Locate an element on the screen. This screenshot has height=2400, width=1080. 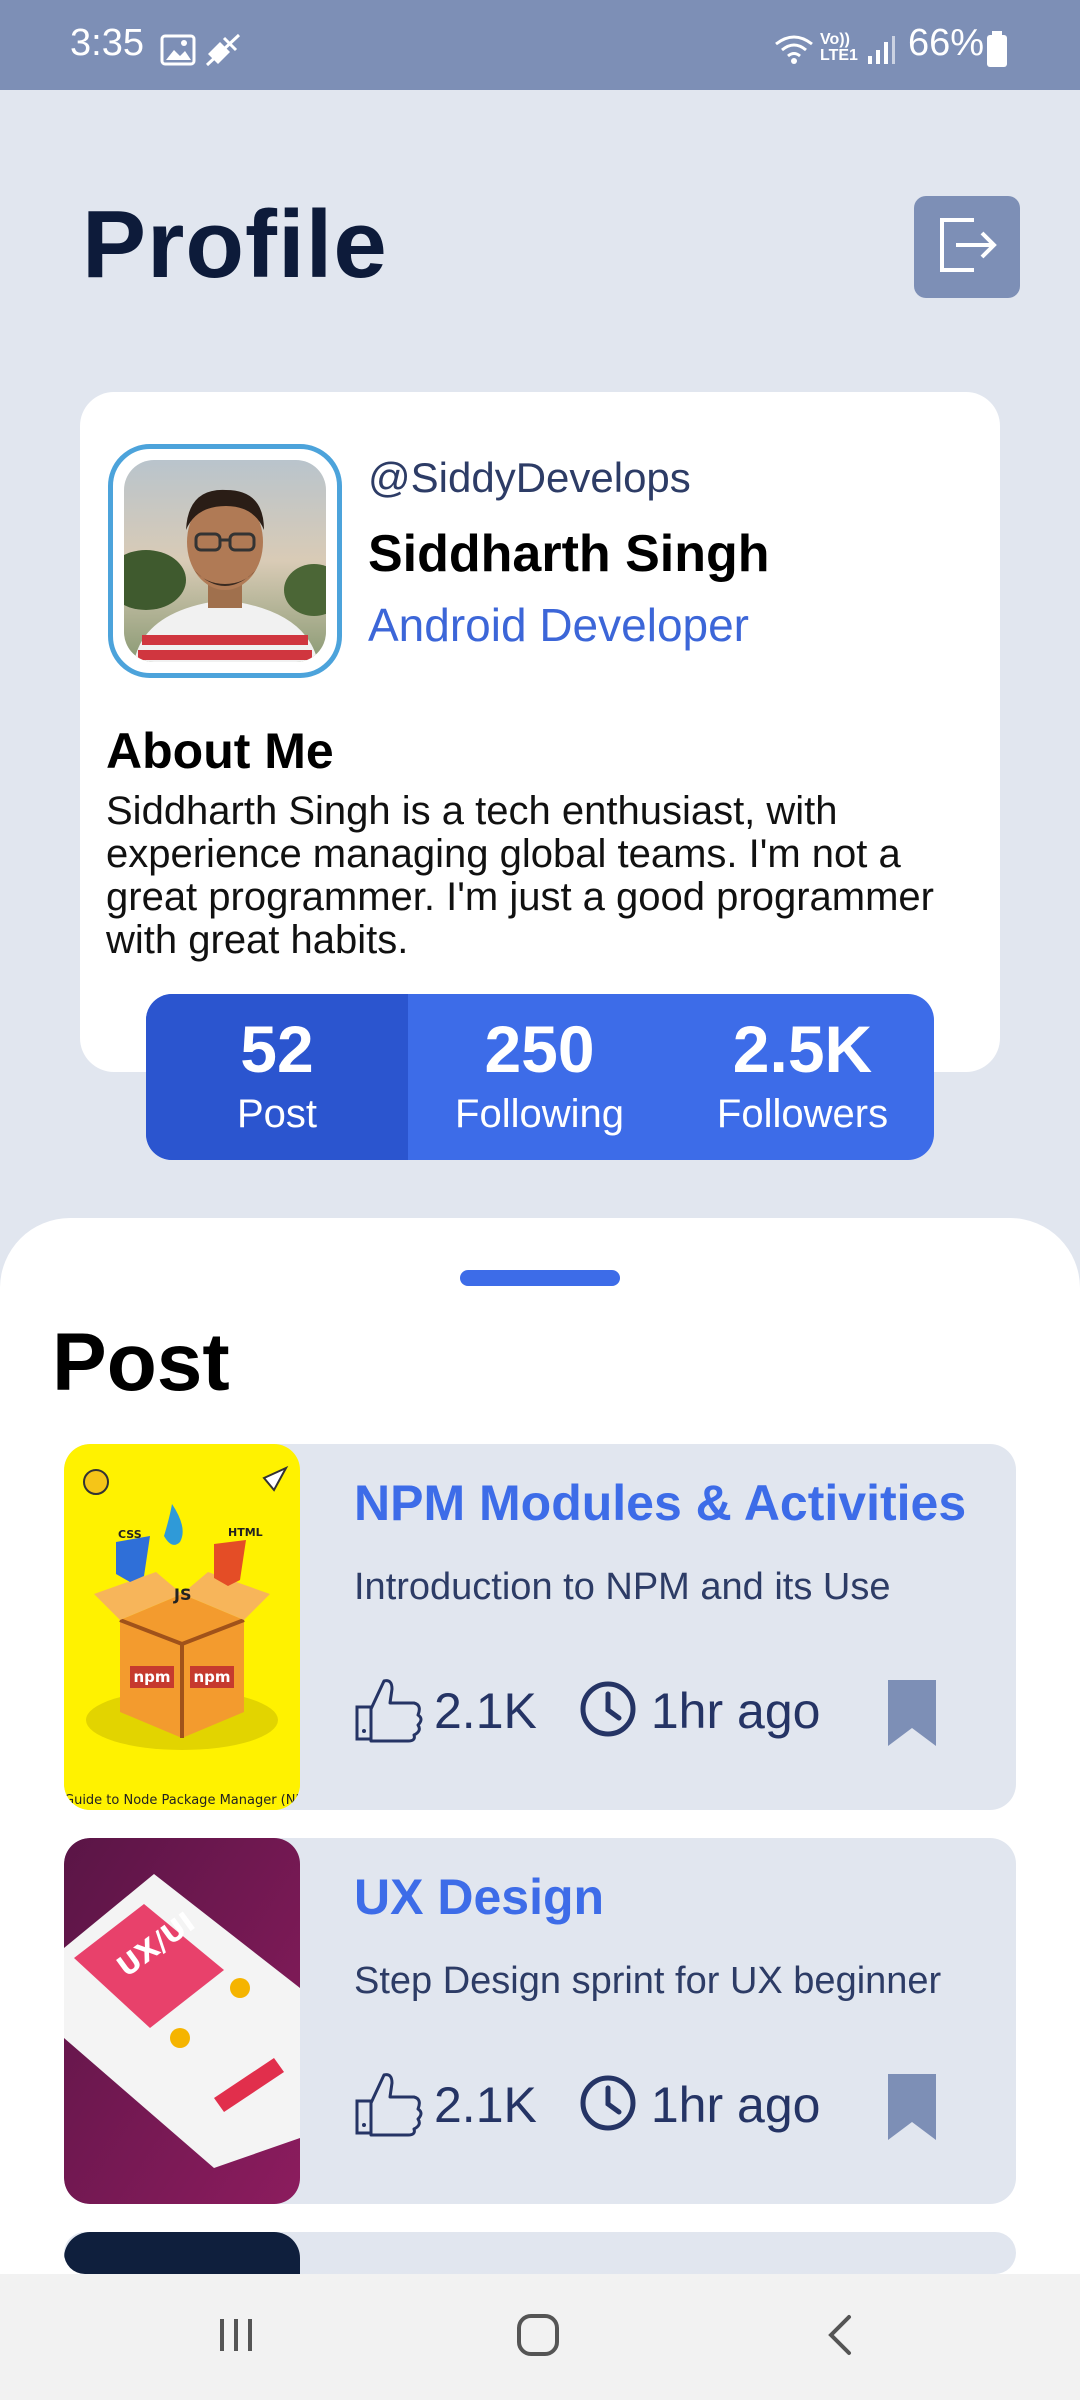
stat-following: 250 Following is located at coordinates (539, 1077).